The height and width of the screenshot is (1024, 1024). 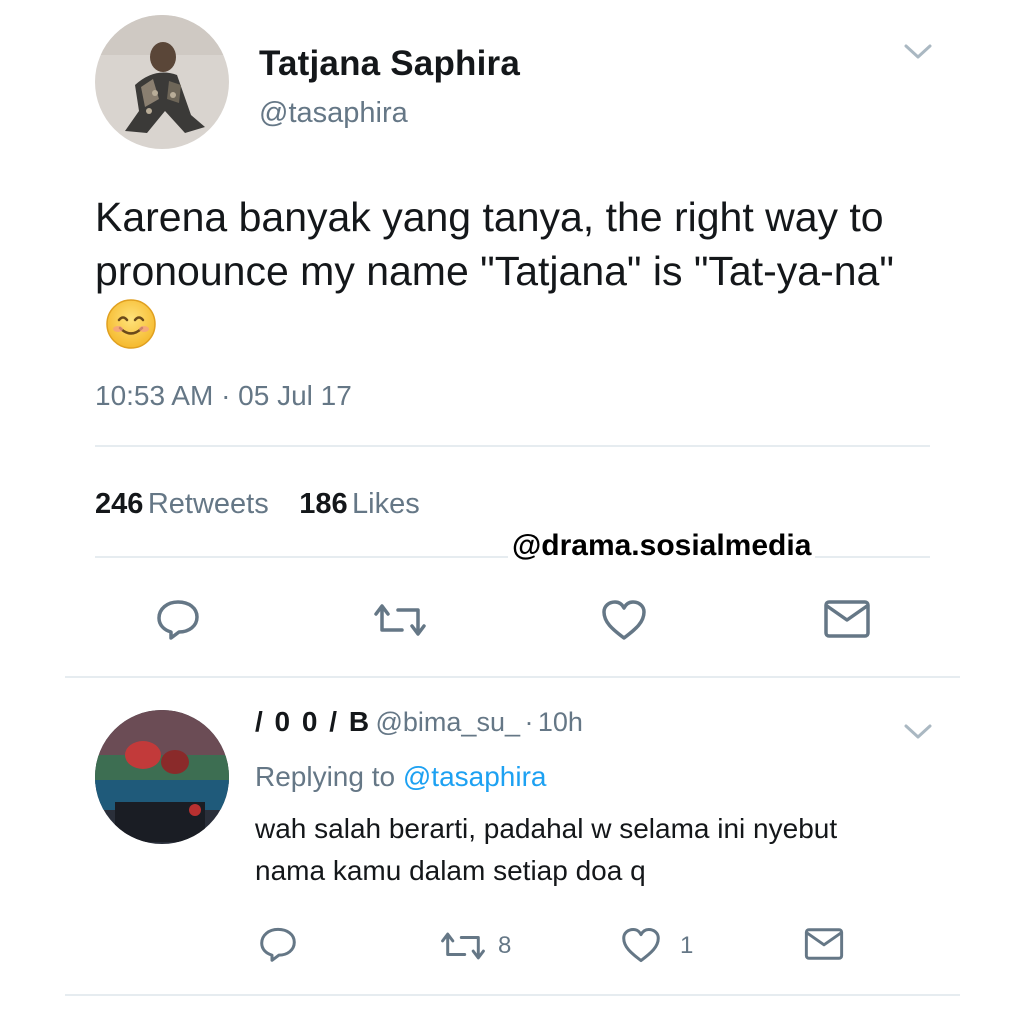 What do you see at coordinates (400, 620) in the screenshot?
I see `retweet-icon` at bounding box center [400, 620].